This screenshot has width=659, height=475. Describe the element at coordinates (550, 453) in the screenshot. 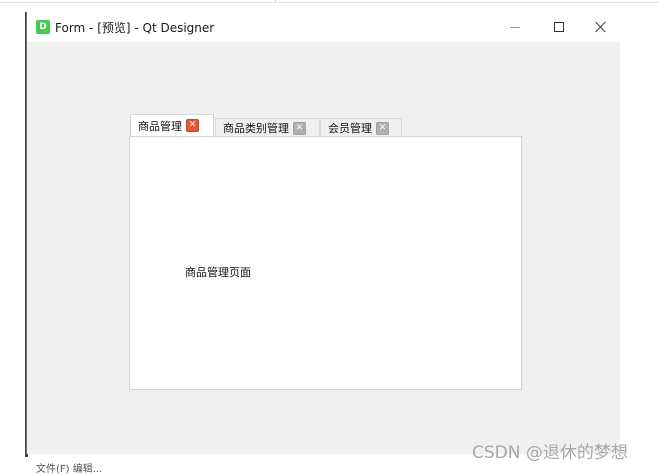

I see `watermark: CSDN @退休的梦想` at that location.